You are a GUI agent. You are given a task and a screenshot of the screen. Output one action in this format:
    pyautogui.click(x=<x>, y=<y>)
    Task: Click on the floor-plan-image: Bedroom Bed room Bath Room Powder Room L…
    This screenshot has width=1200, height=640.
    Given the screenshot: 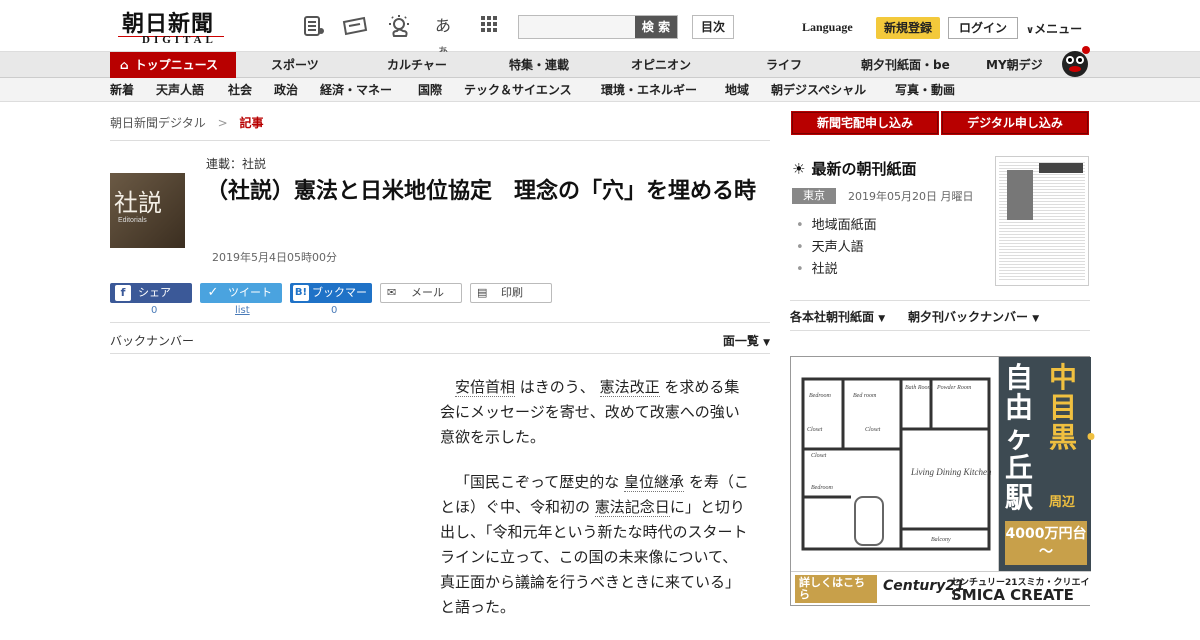 What is the action you would take?
    pyautogui.click(x=895, y=464)
    